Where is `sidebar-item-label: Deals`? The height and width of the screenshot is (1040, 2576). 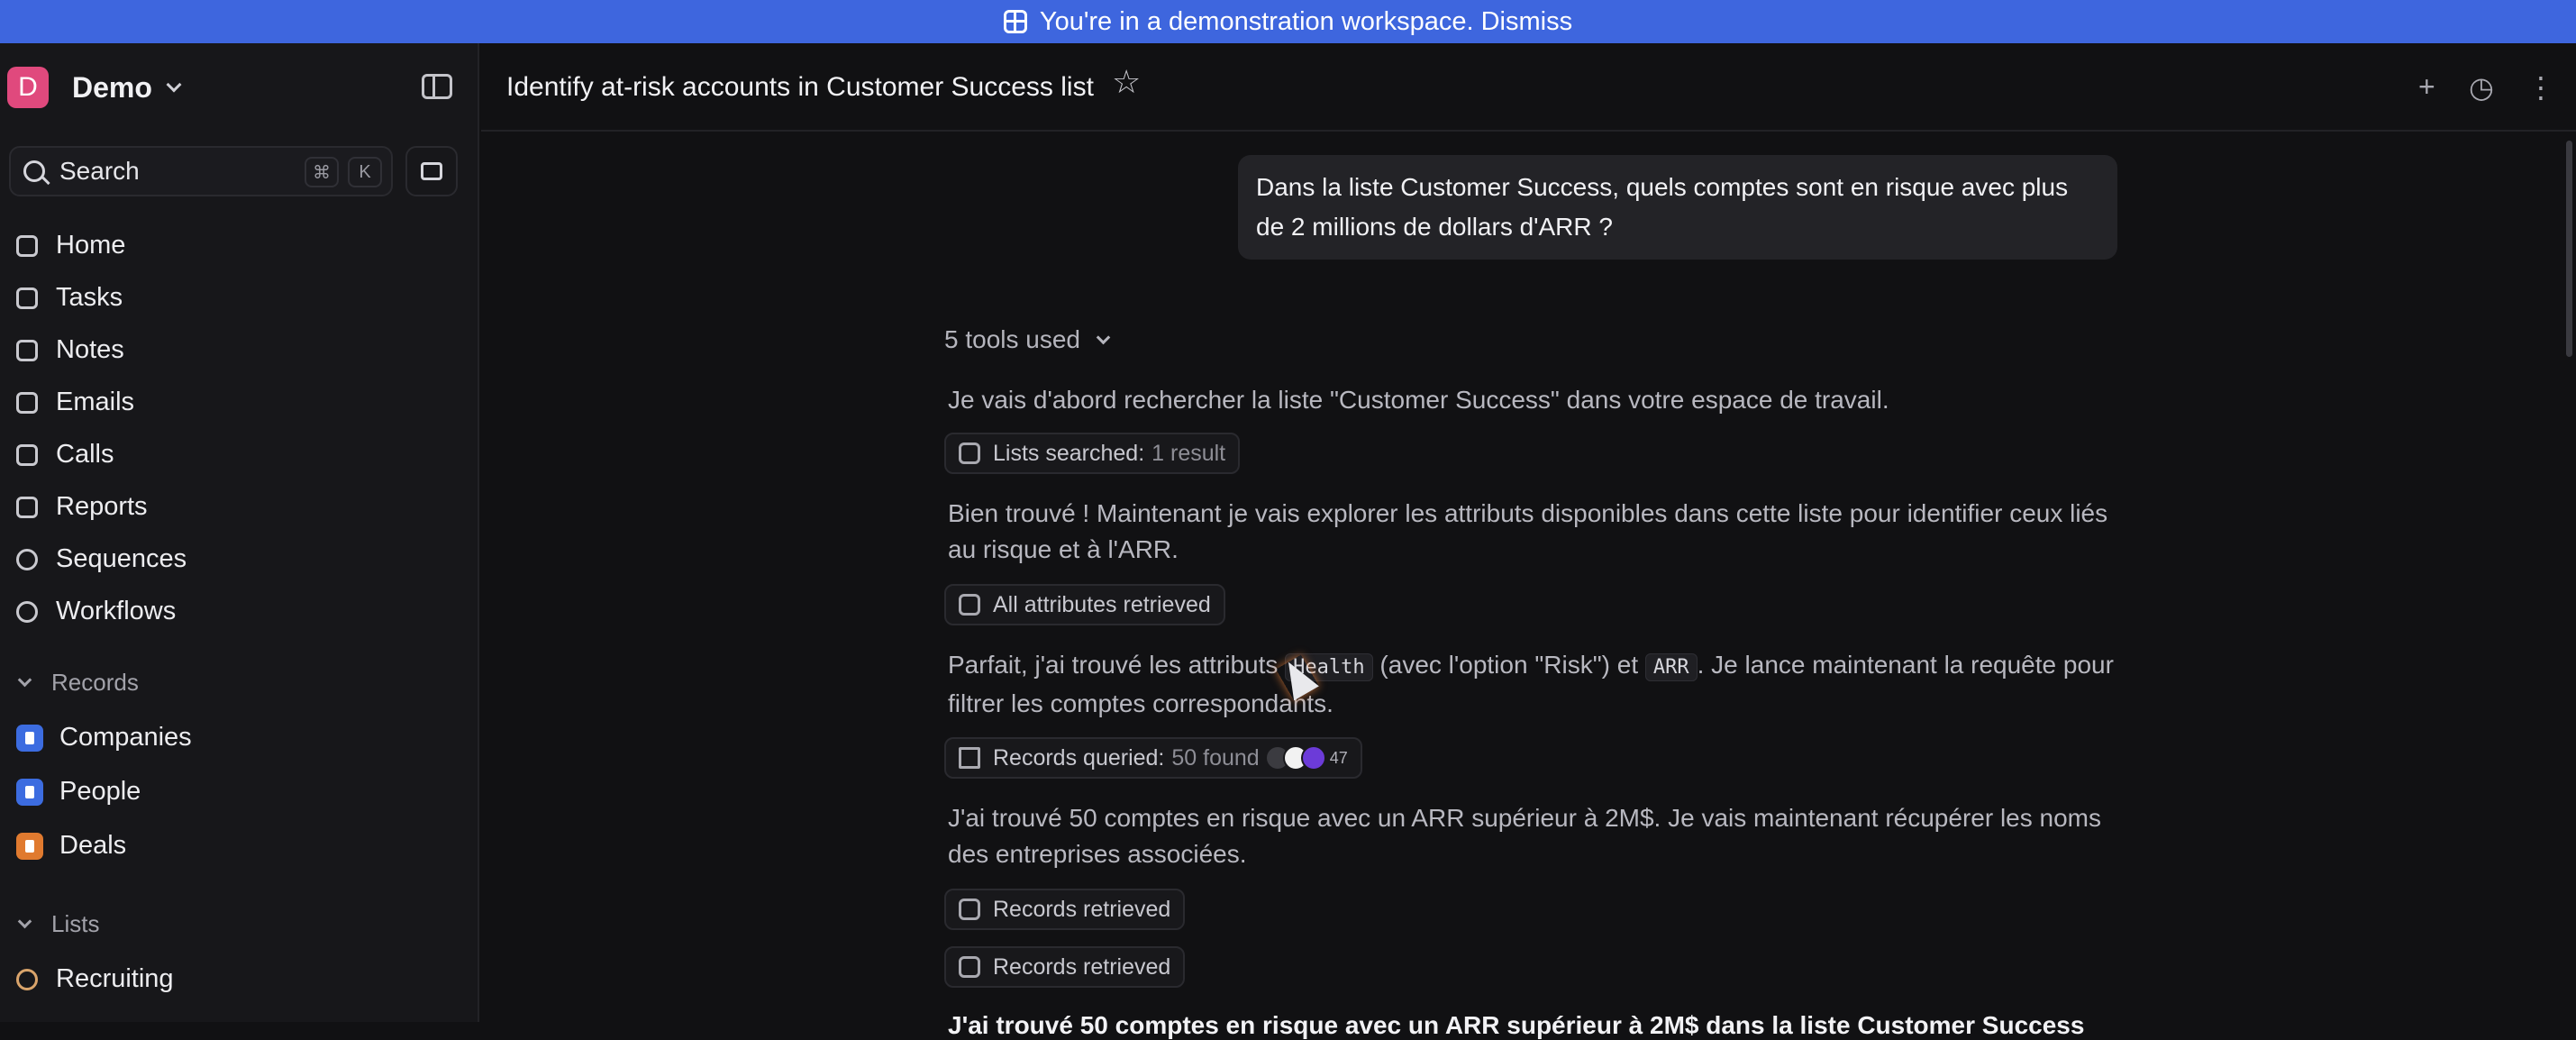
sidebar-item-label: Deals is located at coordinates (93, 845).